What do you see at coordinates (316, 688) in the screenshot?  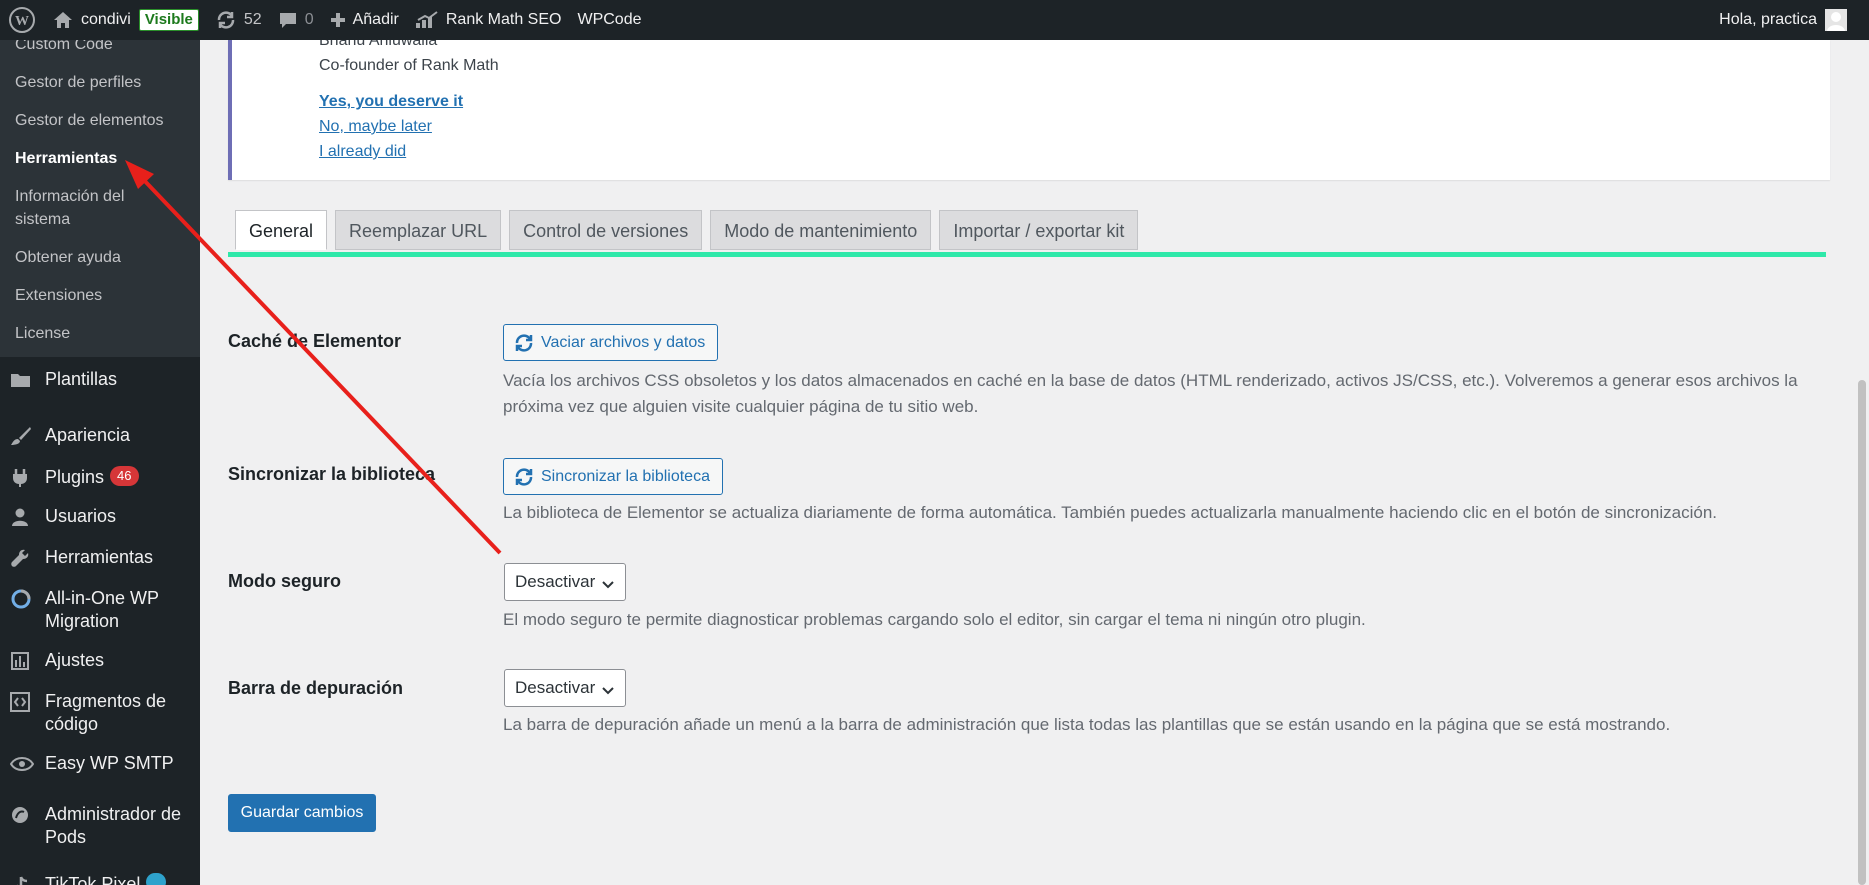 I see `debug-bar-label: Barra de depuración` at bounding box center [316, 688].